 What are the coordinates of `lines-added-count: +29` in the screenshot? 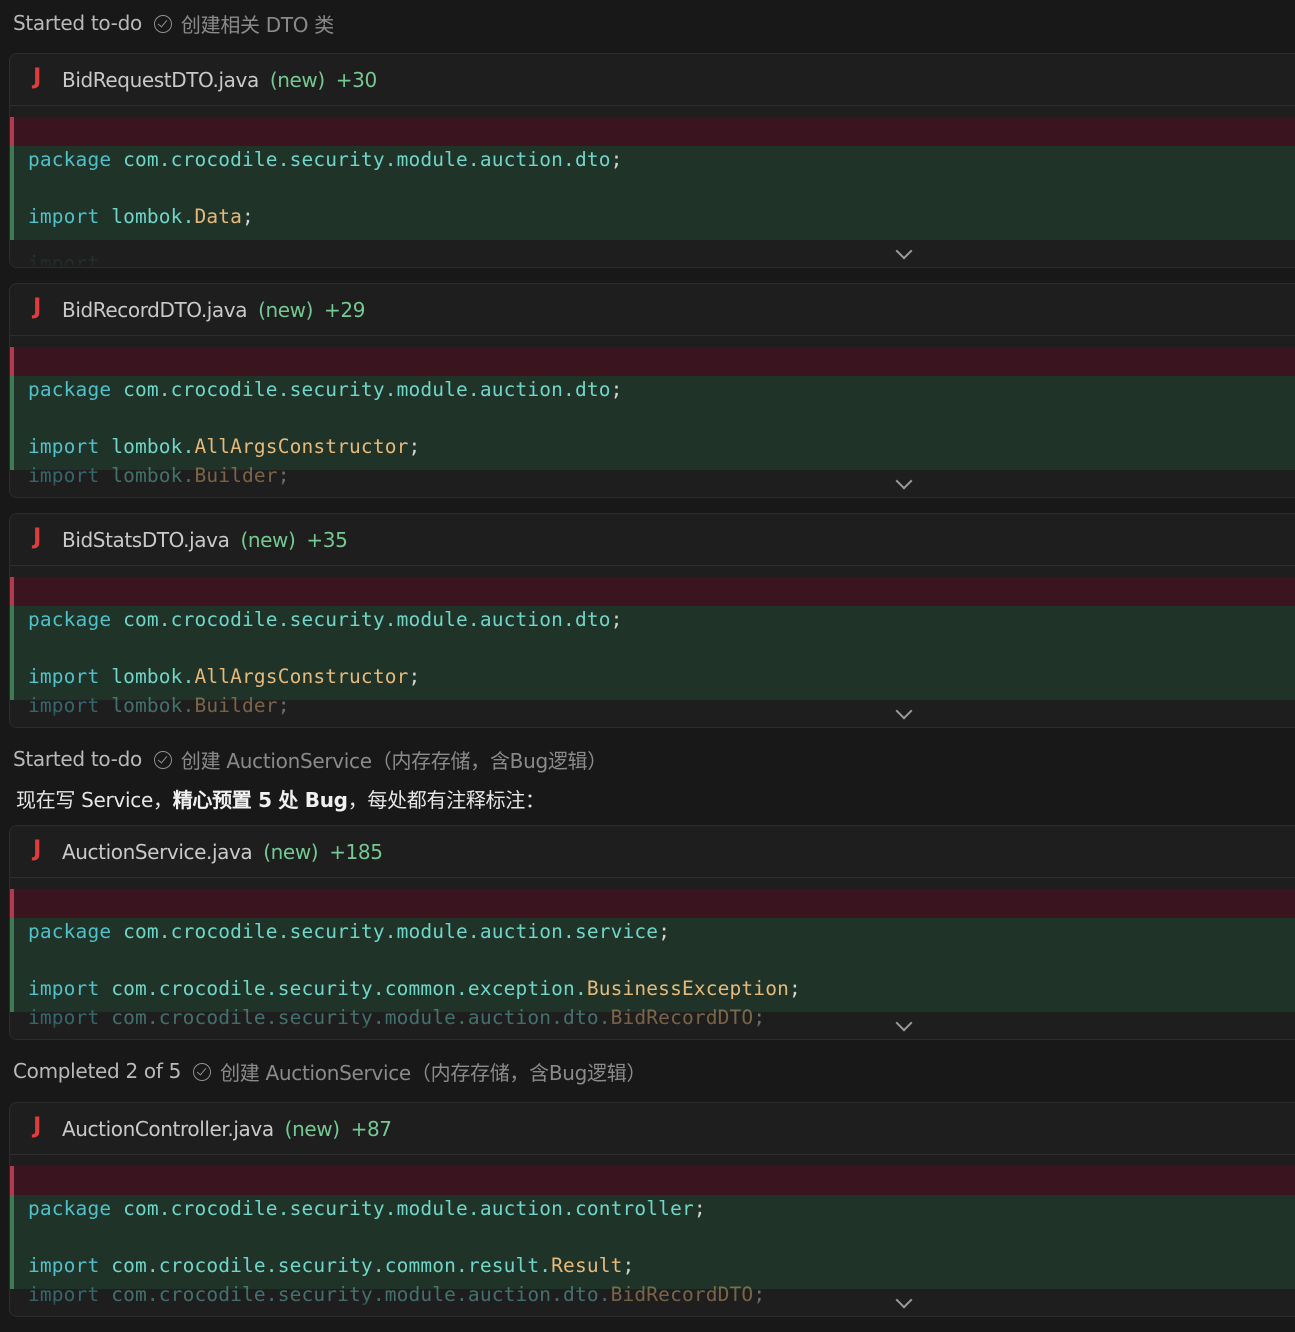 It's located at (345, 309).